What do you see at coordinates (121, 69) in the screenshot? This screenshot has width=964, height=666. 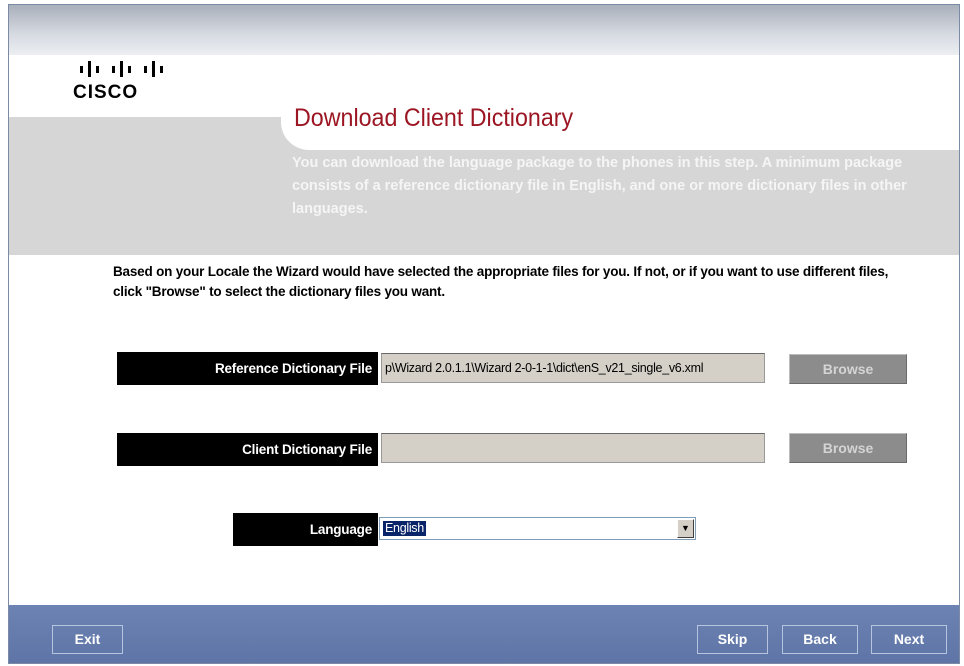 I see `cisco-logo-icon` at bounding box center [121, 69].